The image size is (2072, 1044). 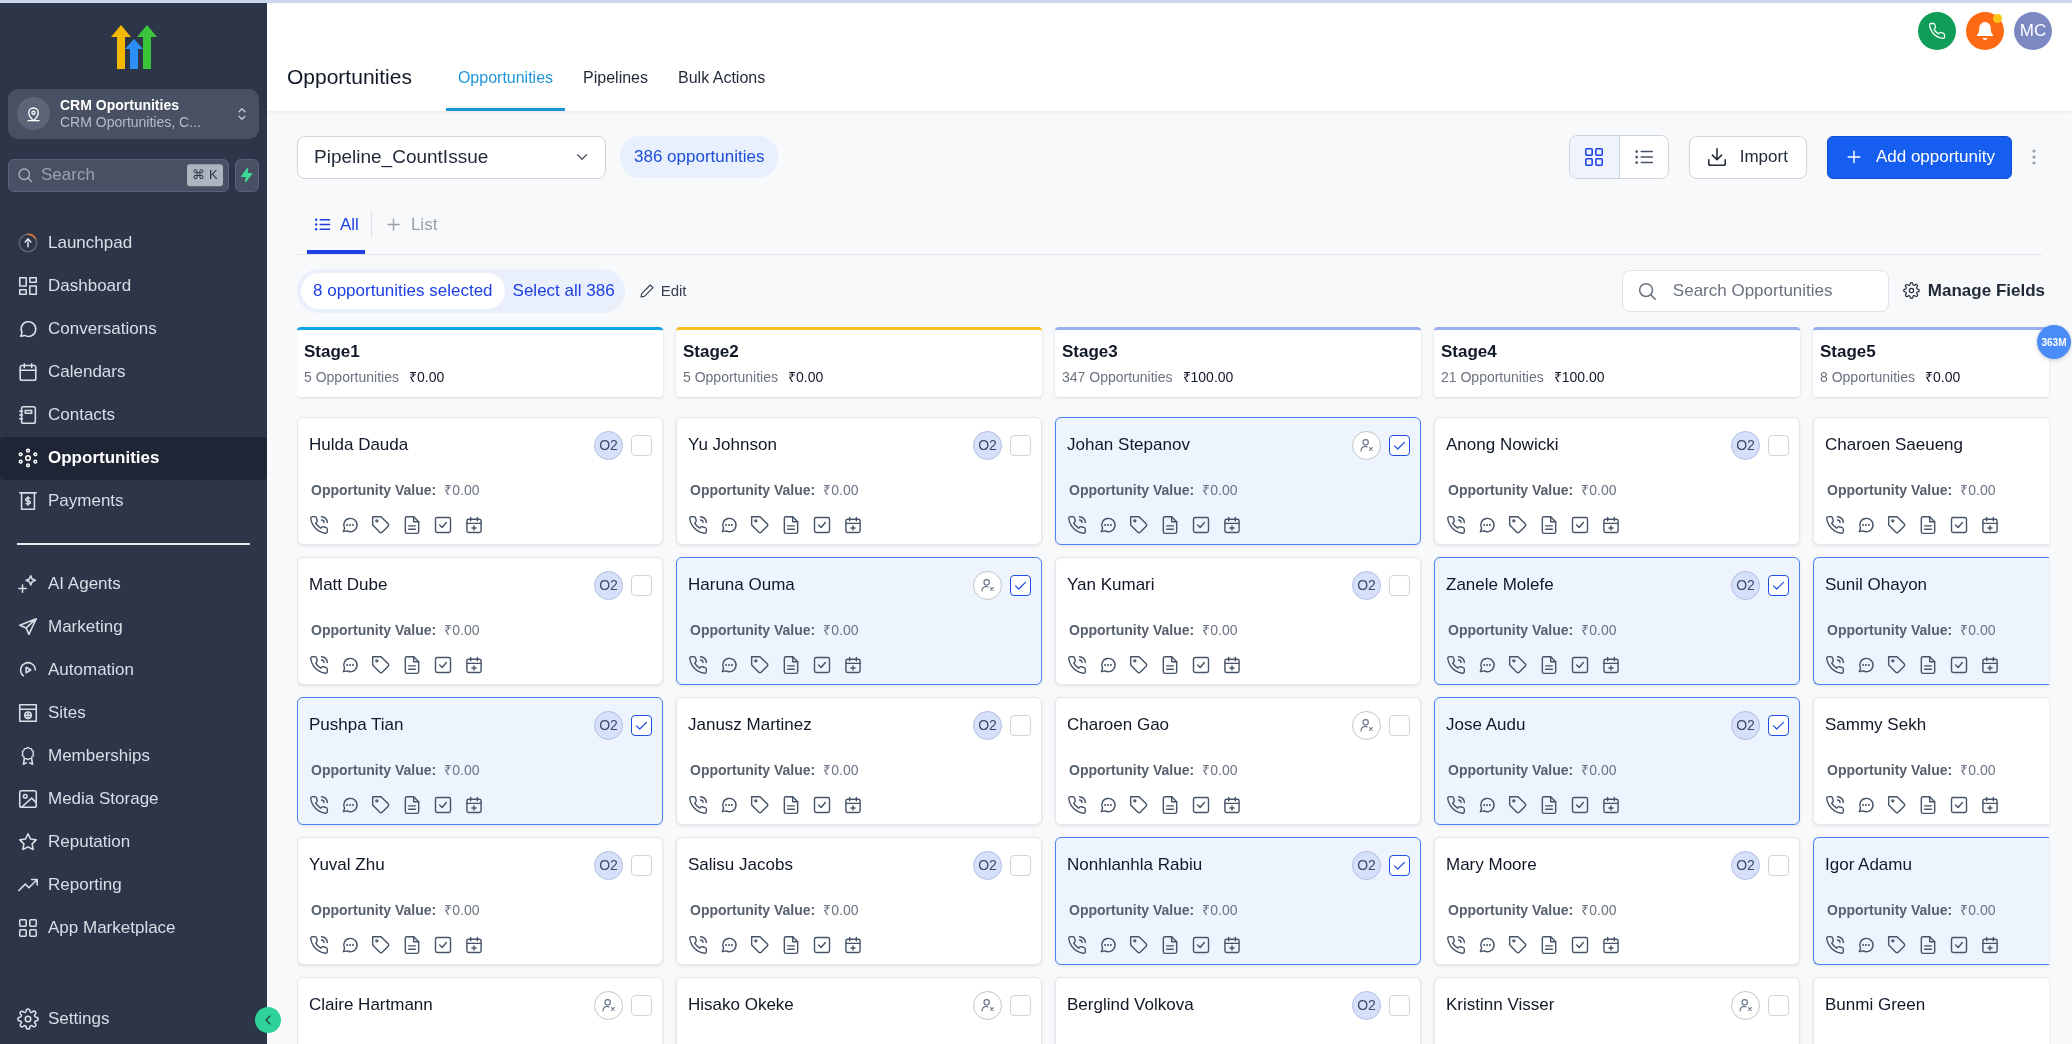 What do you see at coordinates (1238, 481) in the screenshot?
I see `opportunity-card: Johan Stepanov Opportunity Value: ₹0.00` at bounding box center [1238, 481].